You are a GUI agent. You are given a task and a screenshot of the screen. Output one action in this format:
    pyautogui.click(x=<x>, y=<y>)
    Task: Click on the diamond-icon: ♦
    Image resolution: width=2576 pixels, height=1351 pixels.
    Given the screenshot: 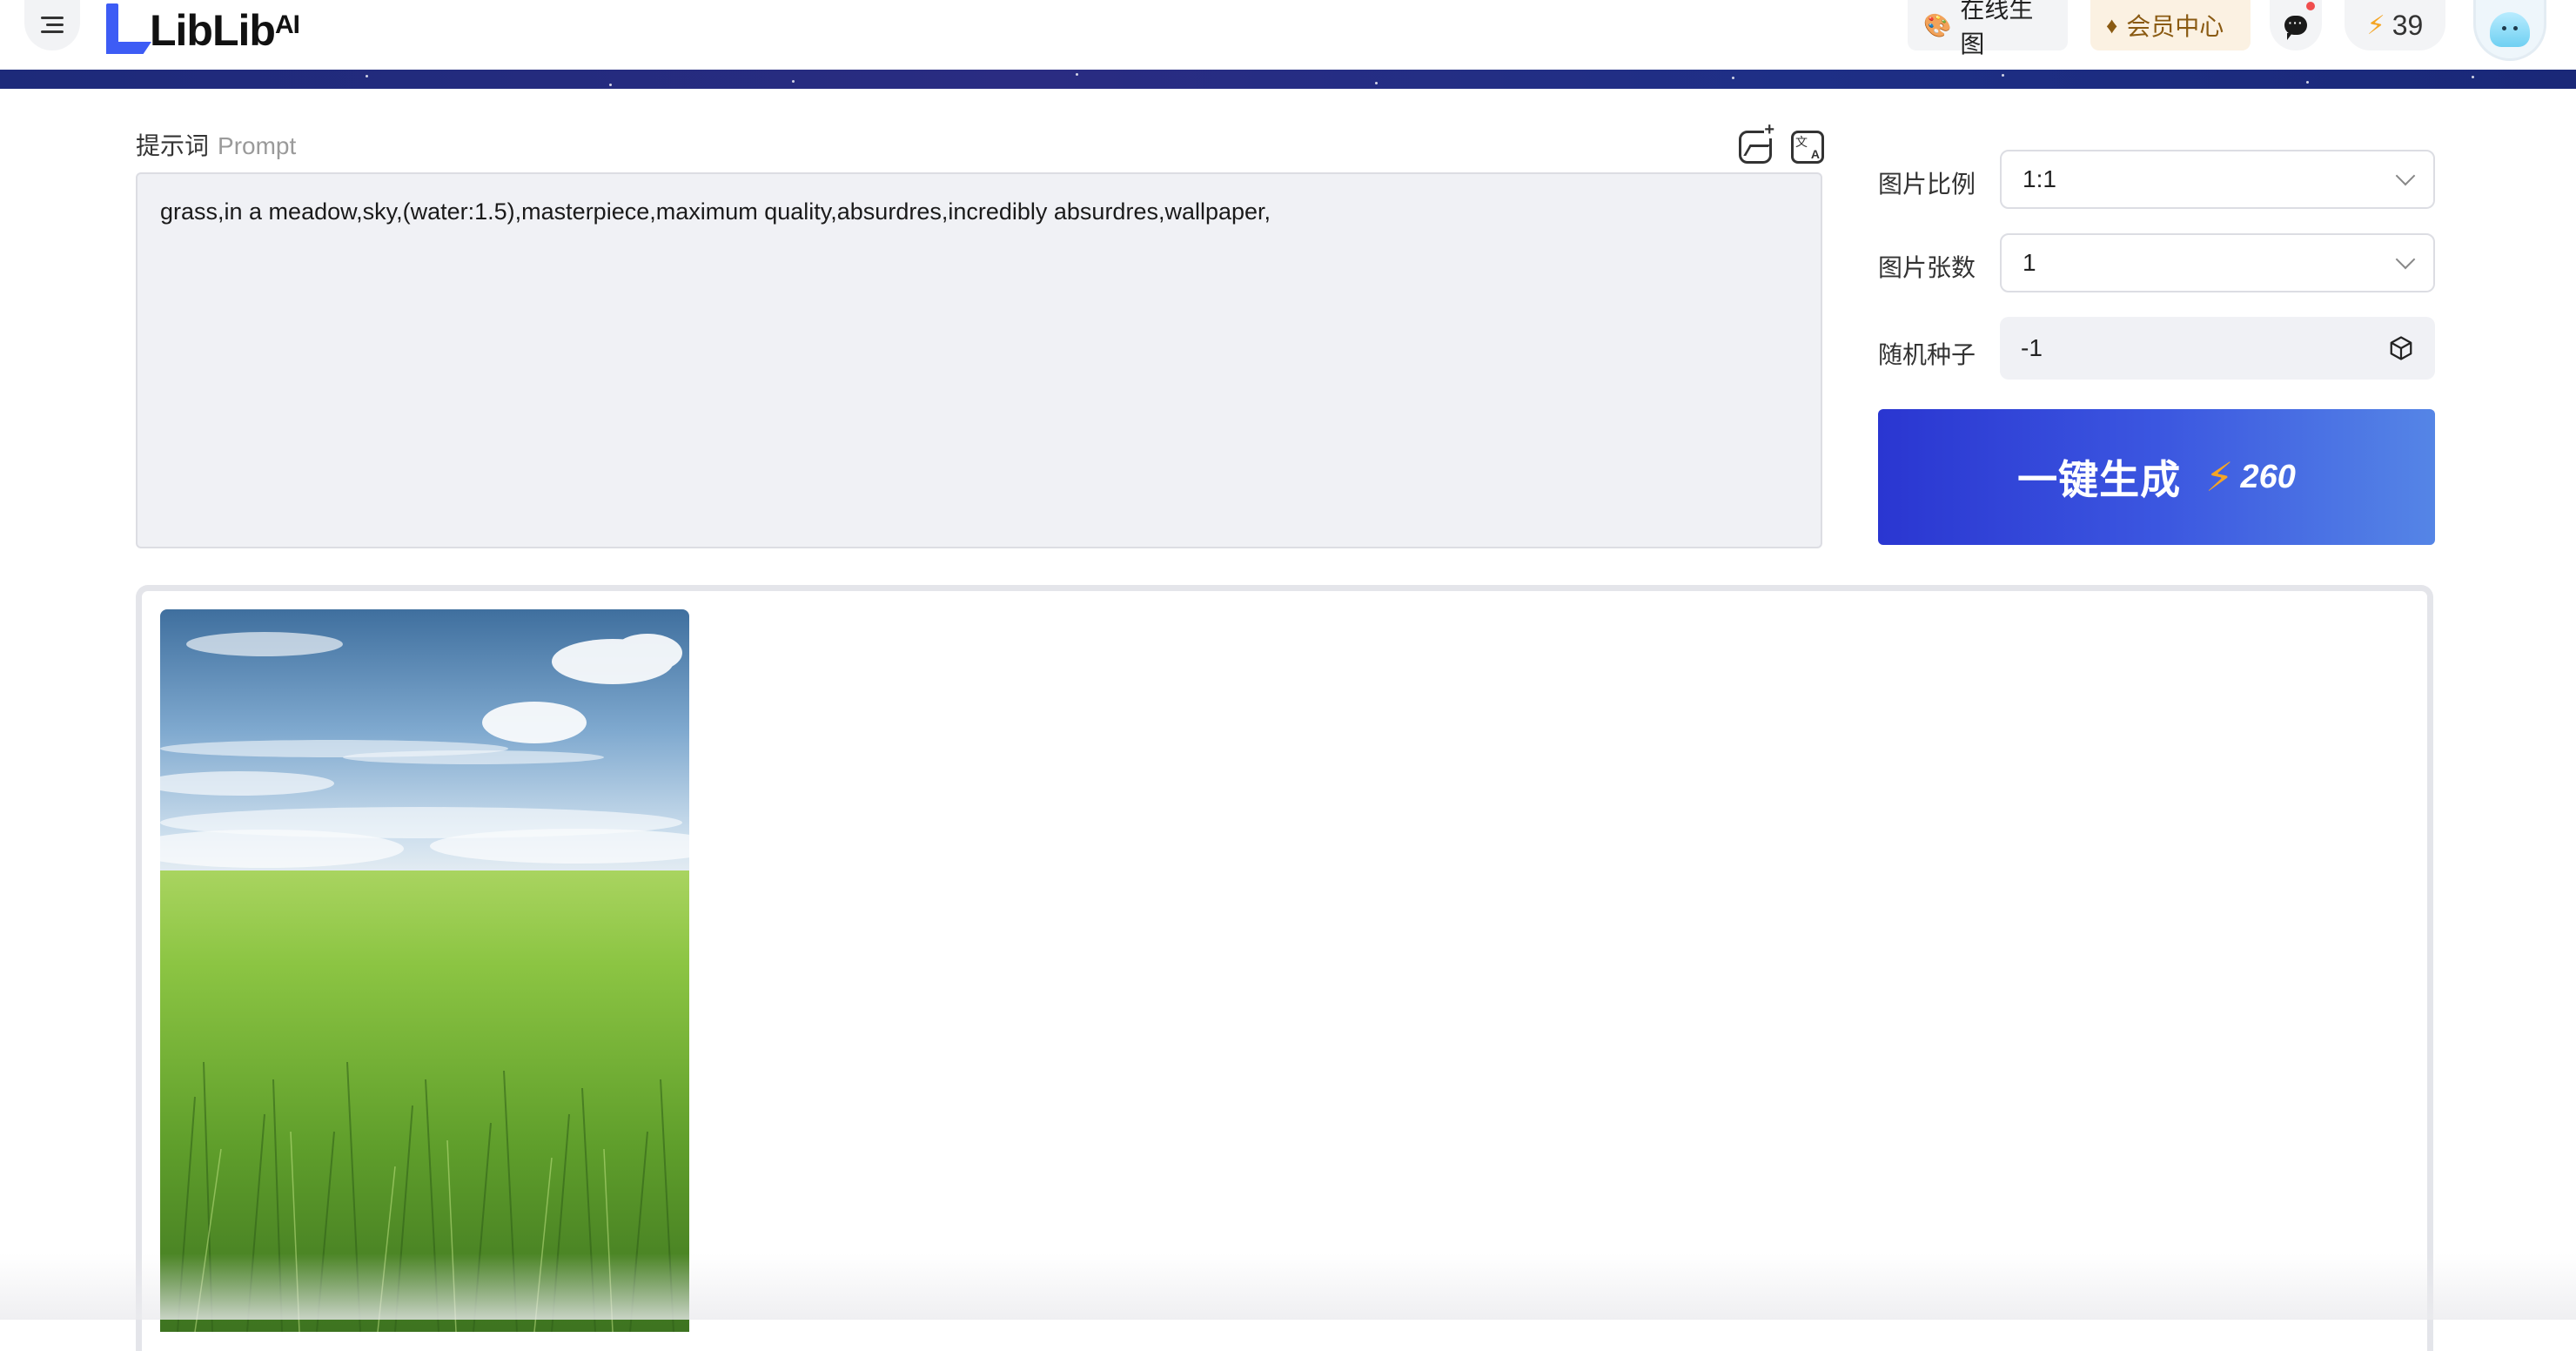 What is the action you would take?
    pyautogui.click(x=2112, y=24)
    